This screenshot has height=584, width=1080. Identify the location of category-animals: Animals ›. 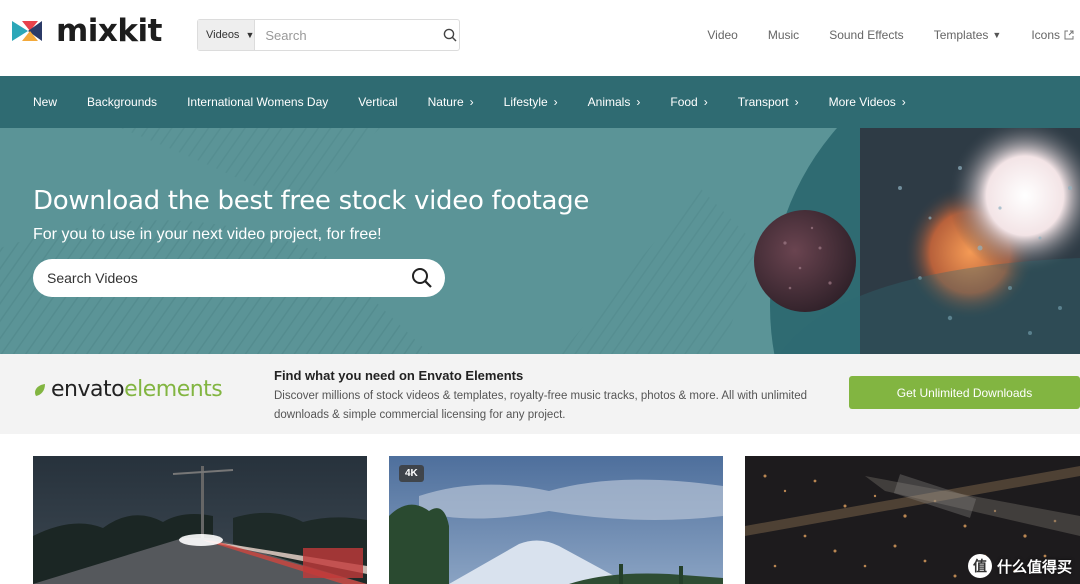
(614, 102).